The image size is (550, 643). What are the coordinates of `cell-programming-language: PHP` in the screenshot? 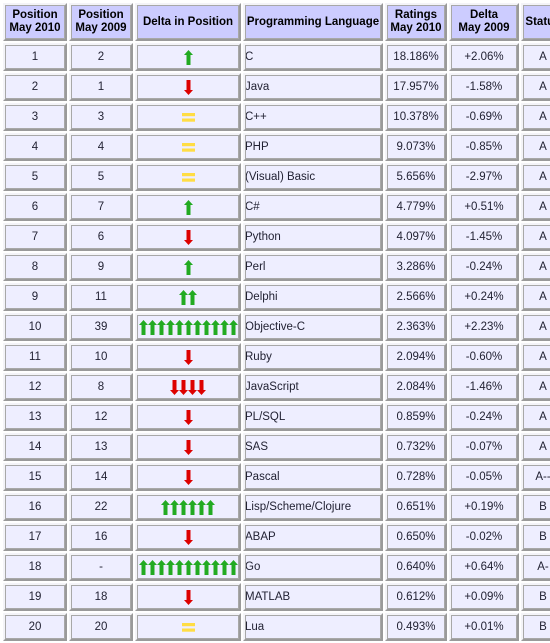 It's located at (313, 147).